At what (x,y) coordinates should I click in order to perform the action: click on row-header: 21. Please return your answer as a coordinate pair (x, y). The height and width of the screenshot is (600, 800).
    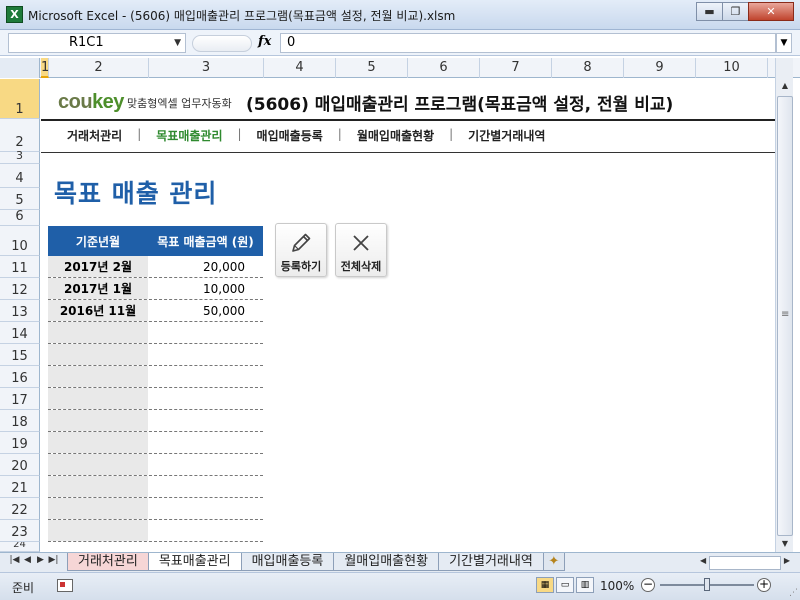
    Looking at the image, I should click on (20, 487).